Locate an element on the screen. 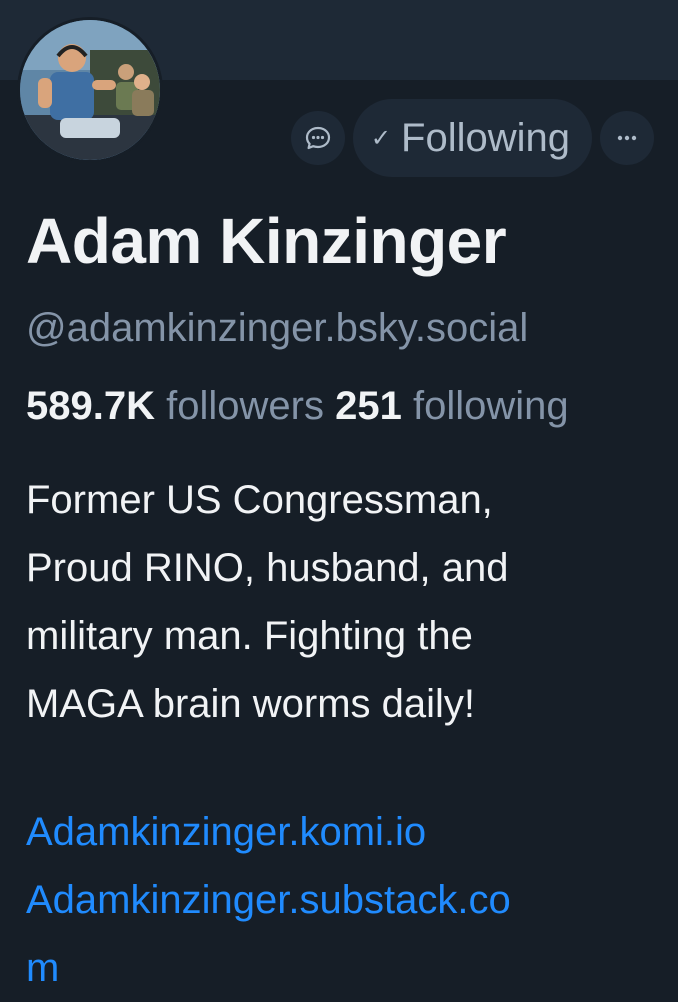 This screenshot has height=1002, width=678. followers-count: 589.7K is located at coordinates (90, 406).